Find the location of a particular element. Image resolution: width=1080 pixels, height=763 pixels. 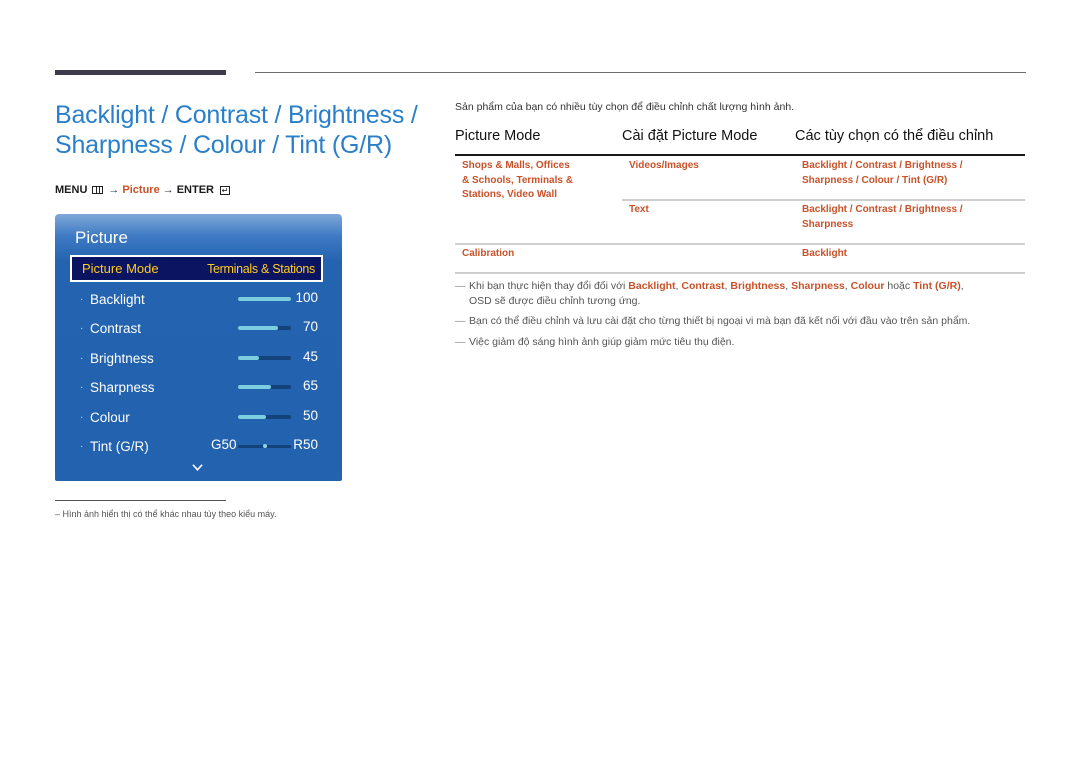

tint-red-value: R50 is located at coordinates (305, 444).